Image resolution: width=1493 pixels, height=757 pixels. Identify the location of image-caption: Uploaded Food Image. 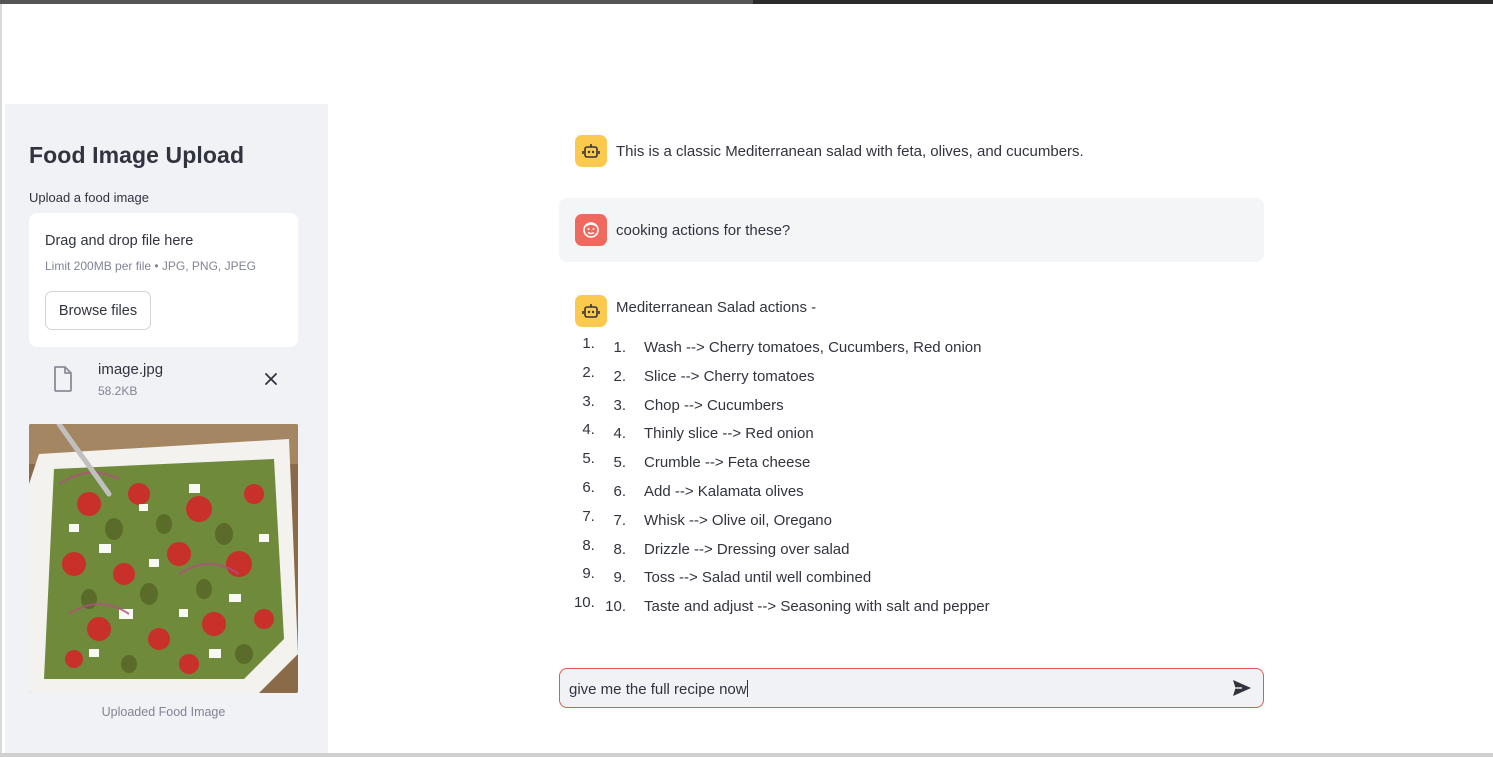
(163, 712).